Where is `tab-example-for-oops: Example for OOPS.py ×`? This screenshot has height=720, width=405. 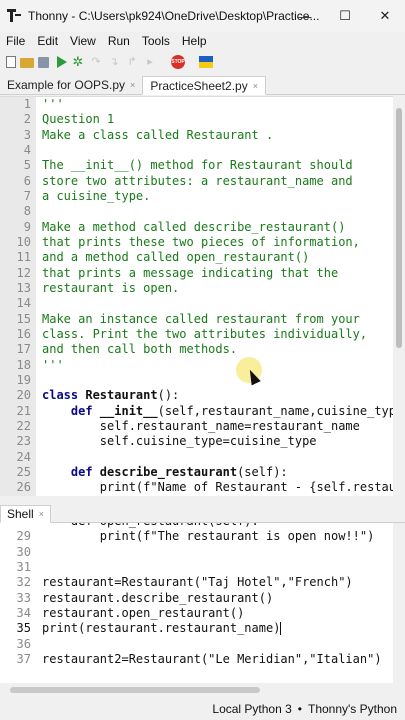 tab-example-for-oops: Example for OOPS.py × is located at coordinates (71, 84).